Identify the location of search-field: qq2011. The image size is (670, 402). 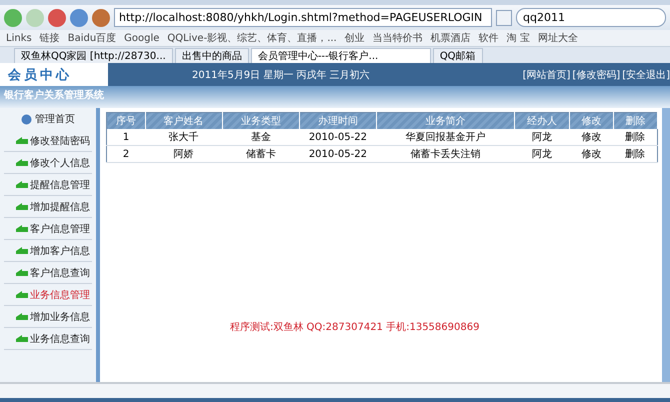
(591, 17).